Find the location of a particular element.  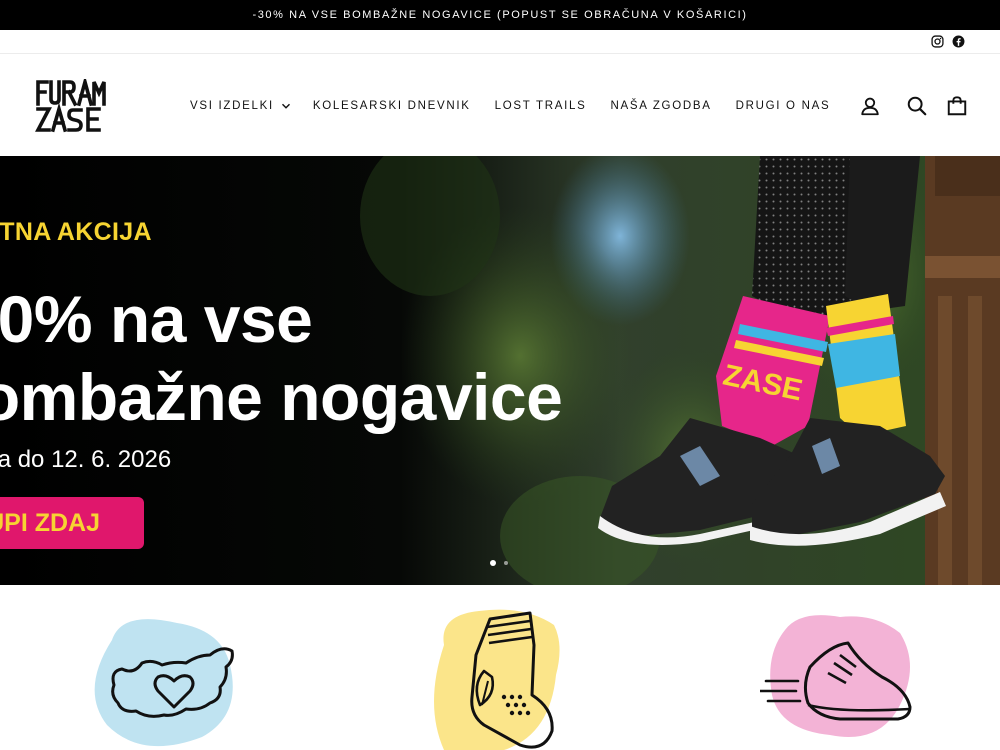

nav-label: VSI IZDELKI is located at coordinates (232, 106).